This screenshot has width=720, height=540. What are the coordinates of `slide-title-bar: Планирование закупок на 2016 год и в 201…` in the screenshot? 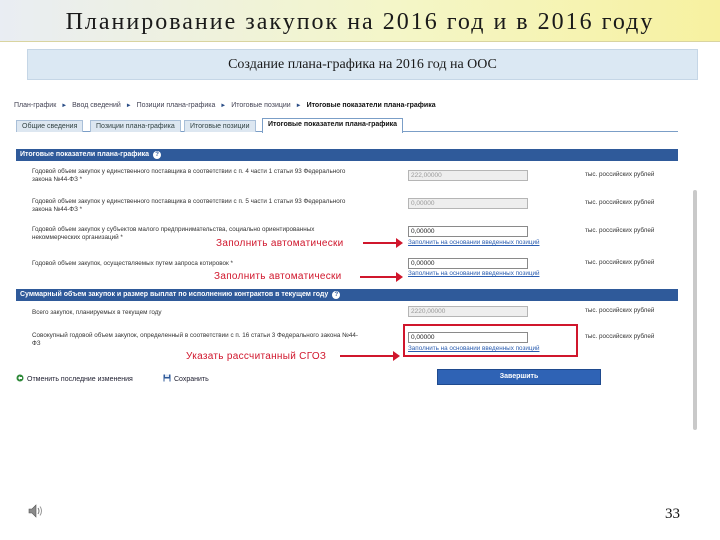 It's located at (360, 21).